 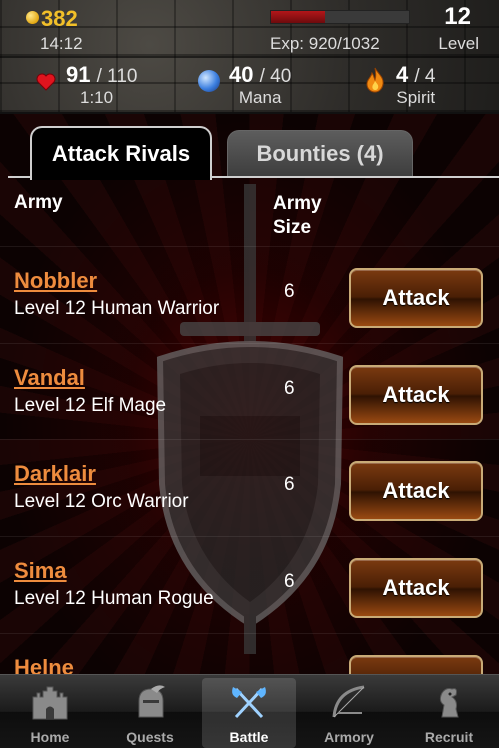 I want to click on level-value: 12, so click(x=457, y=16).